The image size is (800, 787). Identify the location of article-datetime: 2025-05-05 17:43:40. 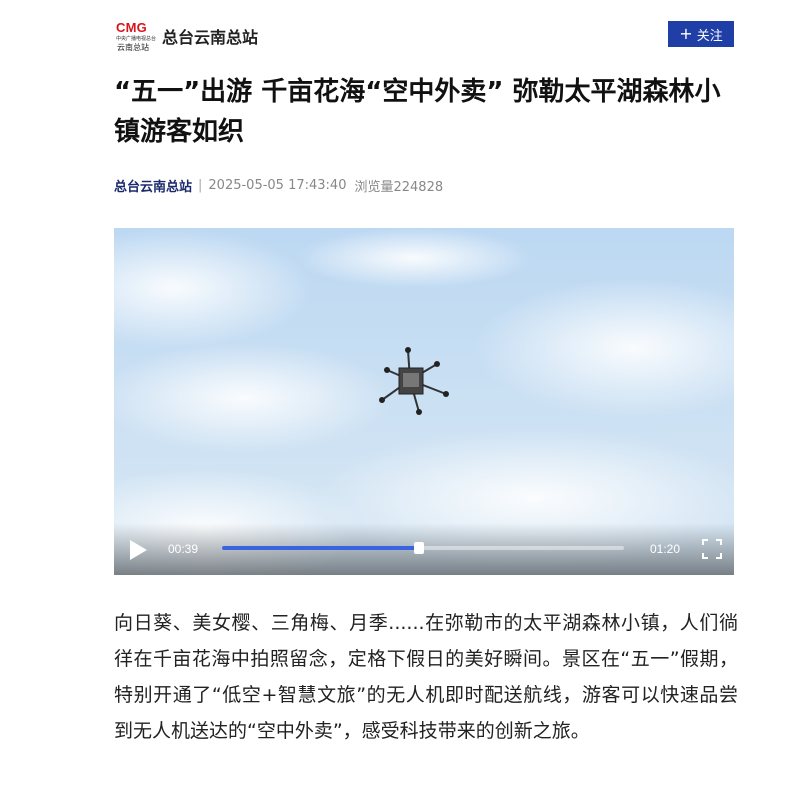
(277, 185).